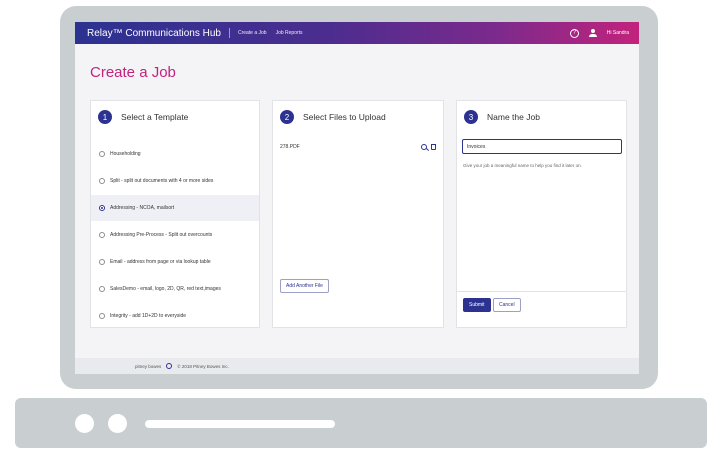 Image resolution: width=715 pixels, height=451 pixels. What do you see at coordinates (618, 33) in the screenshot?
I see `user-name: Hi Sandra` at bounding box center [618, 33].